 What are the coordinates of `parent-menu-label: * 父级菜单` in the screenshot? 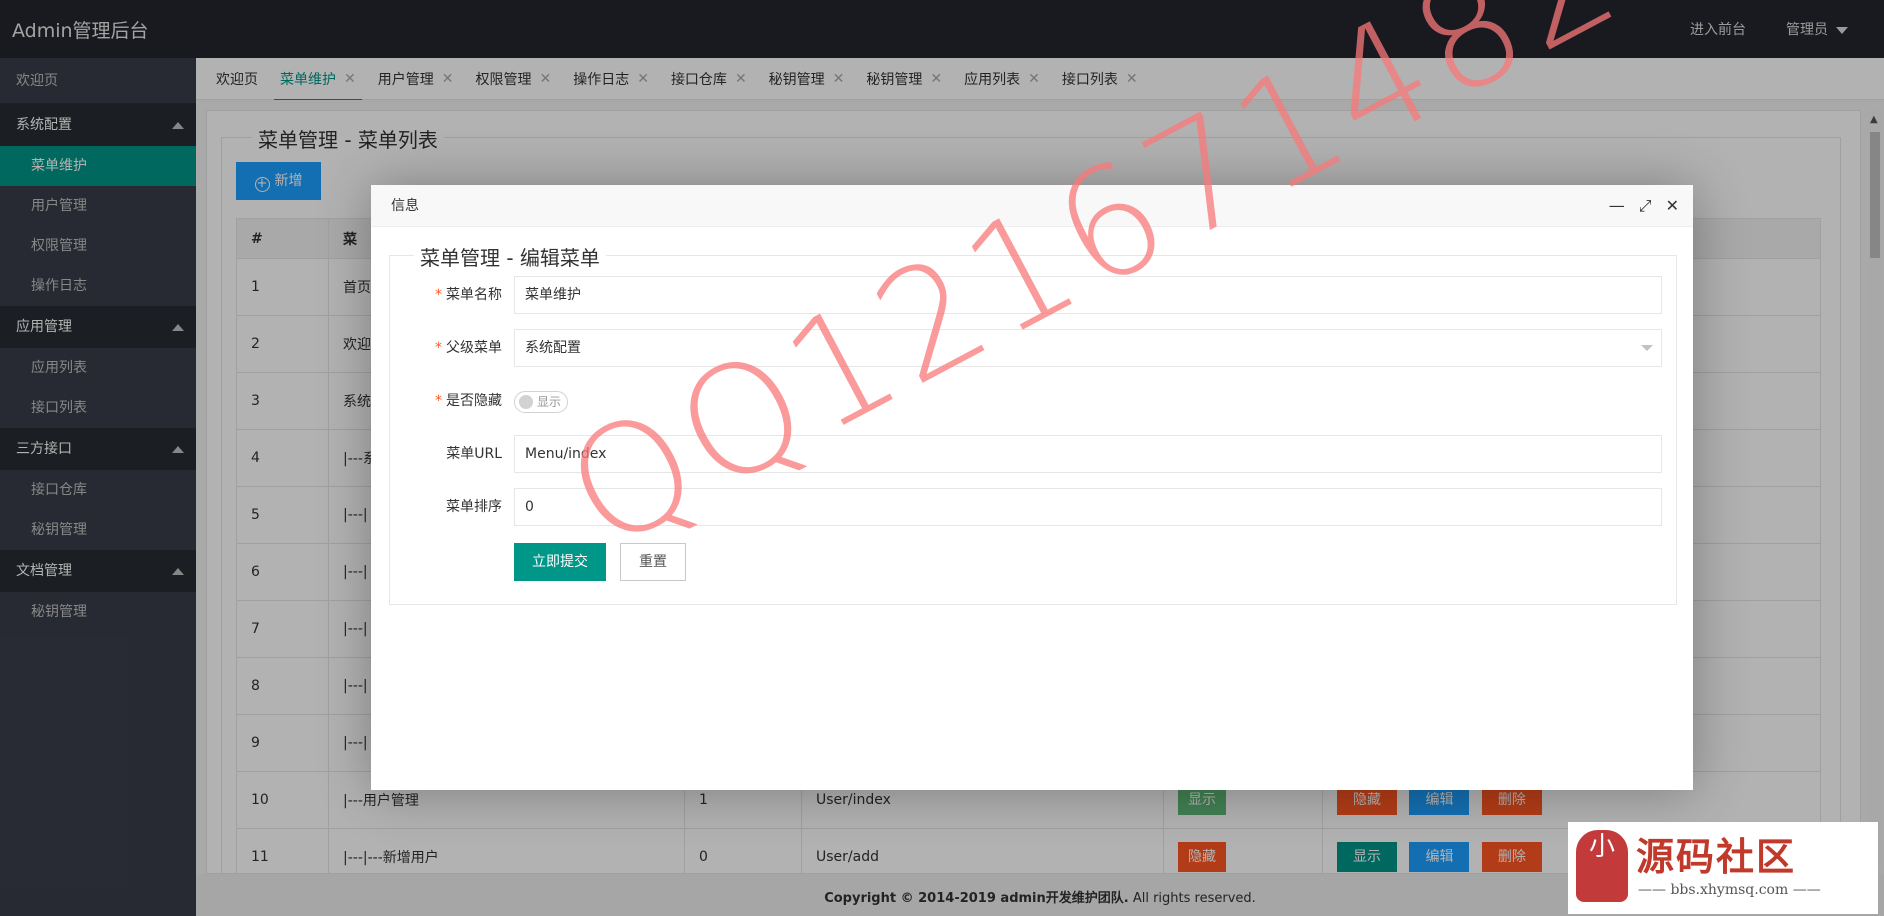 It's located at (446, 348).